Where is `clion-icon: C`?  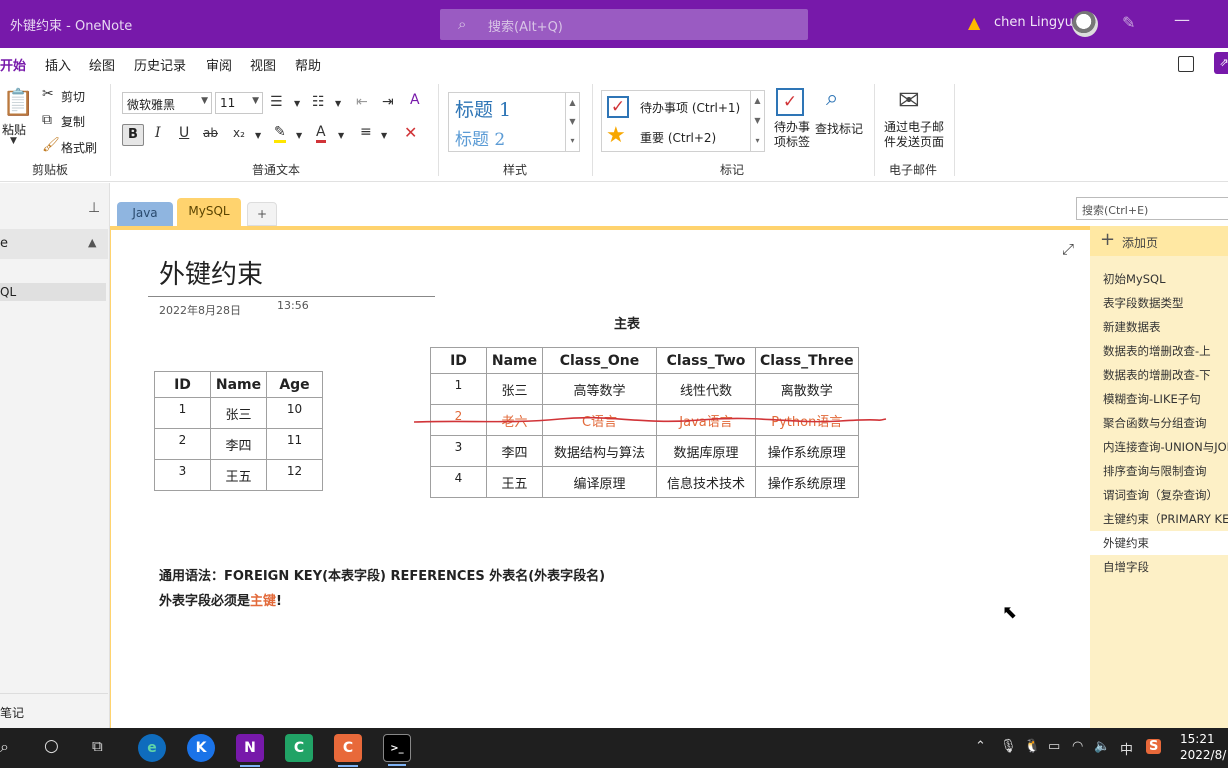
clion-icon: C is located at coordinates (299, 748).